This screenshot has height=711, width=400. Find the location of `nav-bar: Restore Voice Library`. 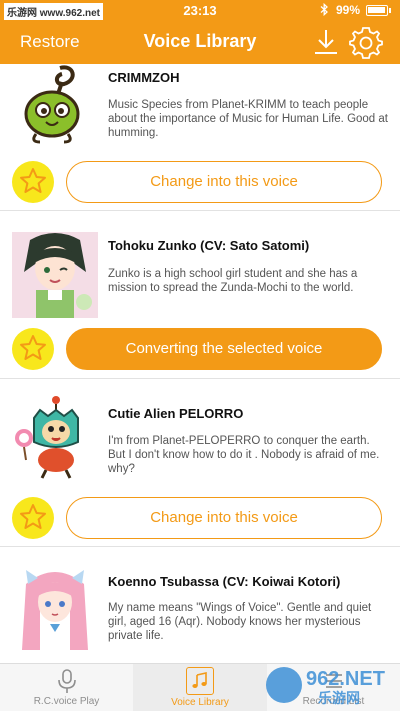

nav-bar: Restore Voice Library is located at coordinates (200, 42).